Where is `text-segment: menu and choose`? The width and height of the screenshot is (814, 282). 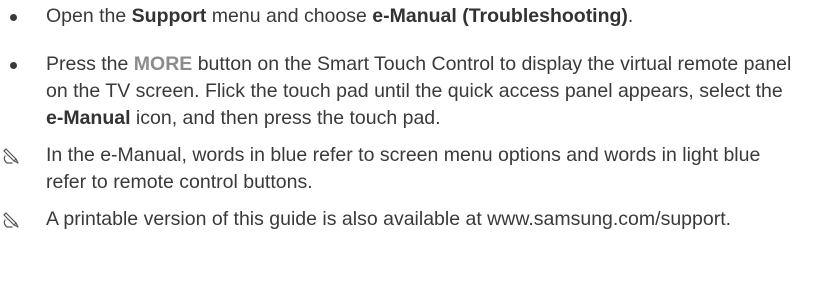 text-segment: menu and choose is located at coordinates (289, 16).